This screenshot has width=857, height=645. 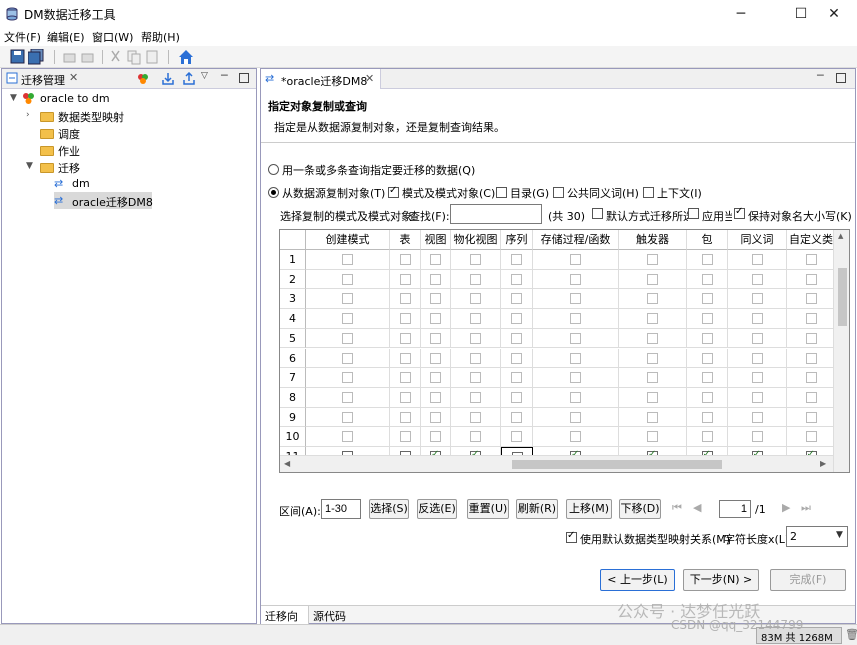 What do you see at coordinates (43, 80) in the screenshot?
I see `panel-tab-label: 迁移管理` at bounding box center [43, 80].